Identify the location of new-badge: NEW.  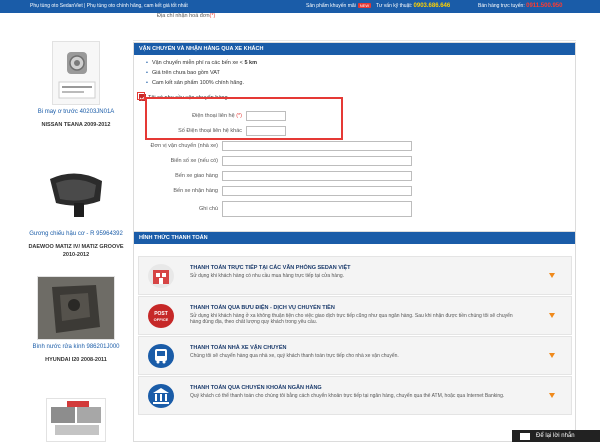
(364, 5).